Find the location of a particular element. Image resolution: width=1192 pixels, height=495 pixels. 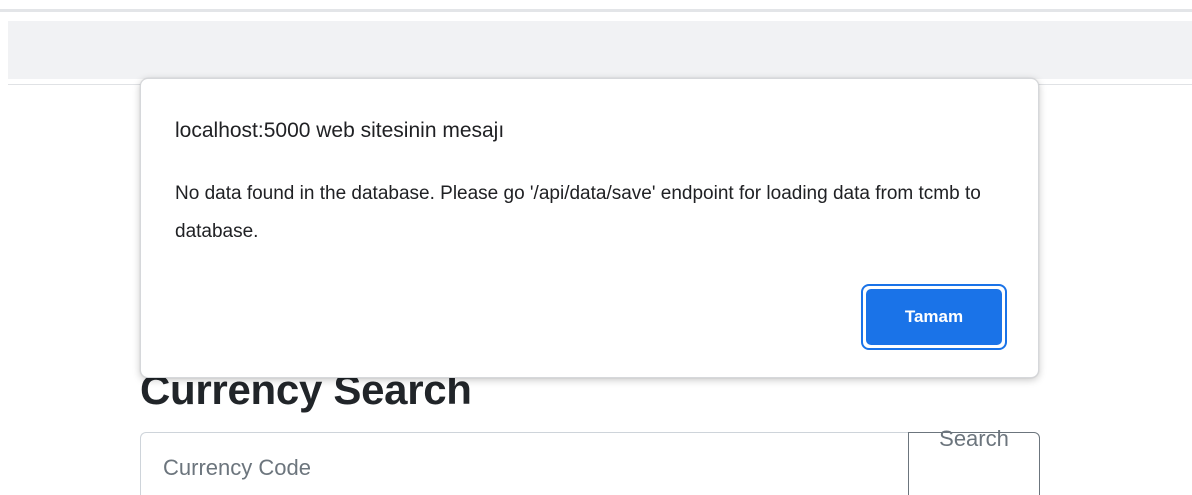

currency-code-input is located at coordinates (524, 463).